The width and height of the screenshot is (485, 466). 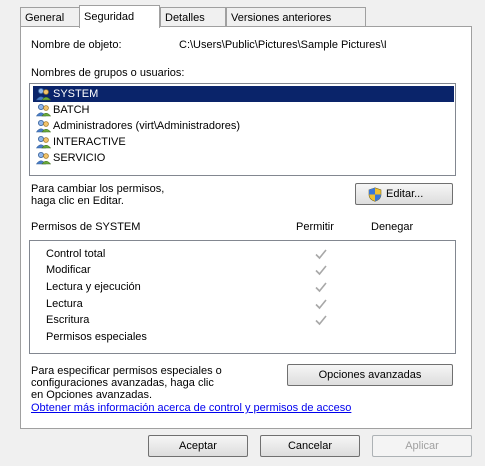 I want to click on deny-column-header: Denegar, so click(x=392, y=227).